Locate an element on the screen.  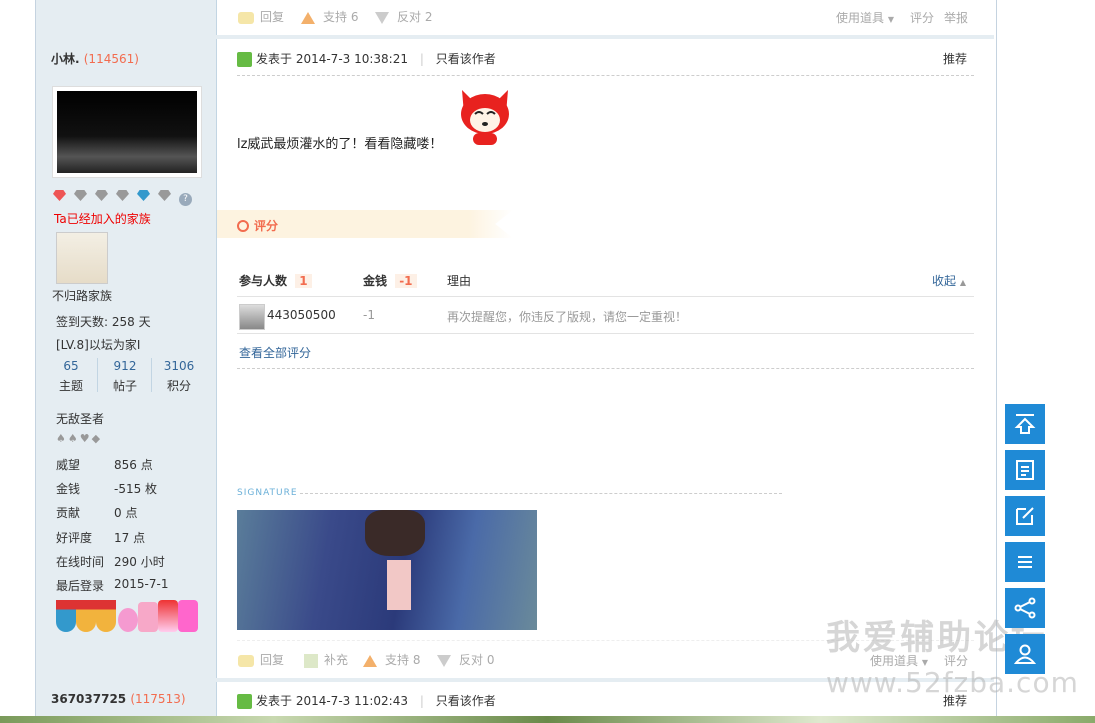
profile-label: 在线时间 is located at coordinates (80, 562).